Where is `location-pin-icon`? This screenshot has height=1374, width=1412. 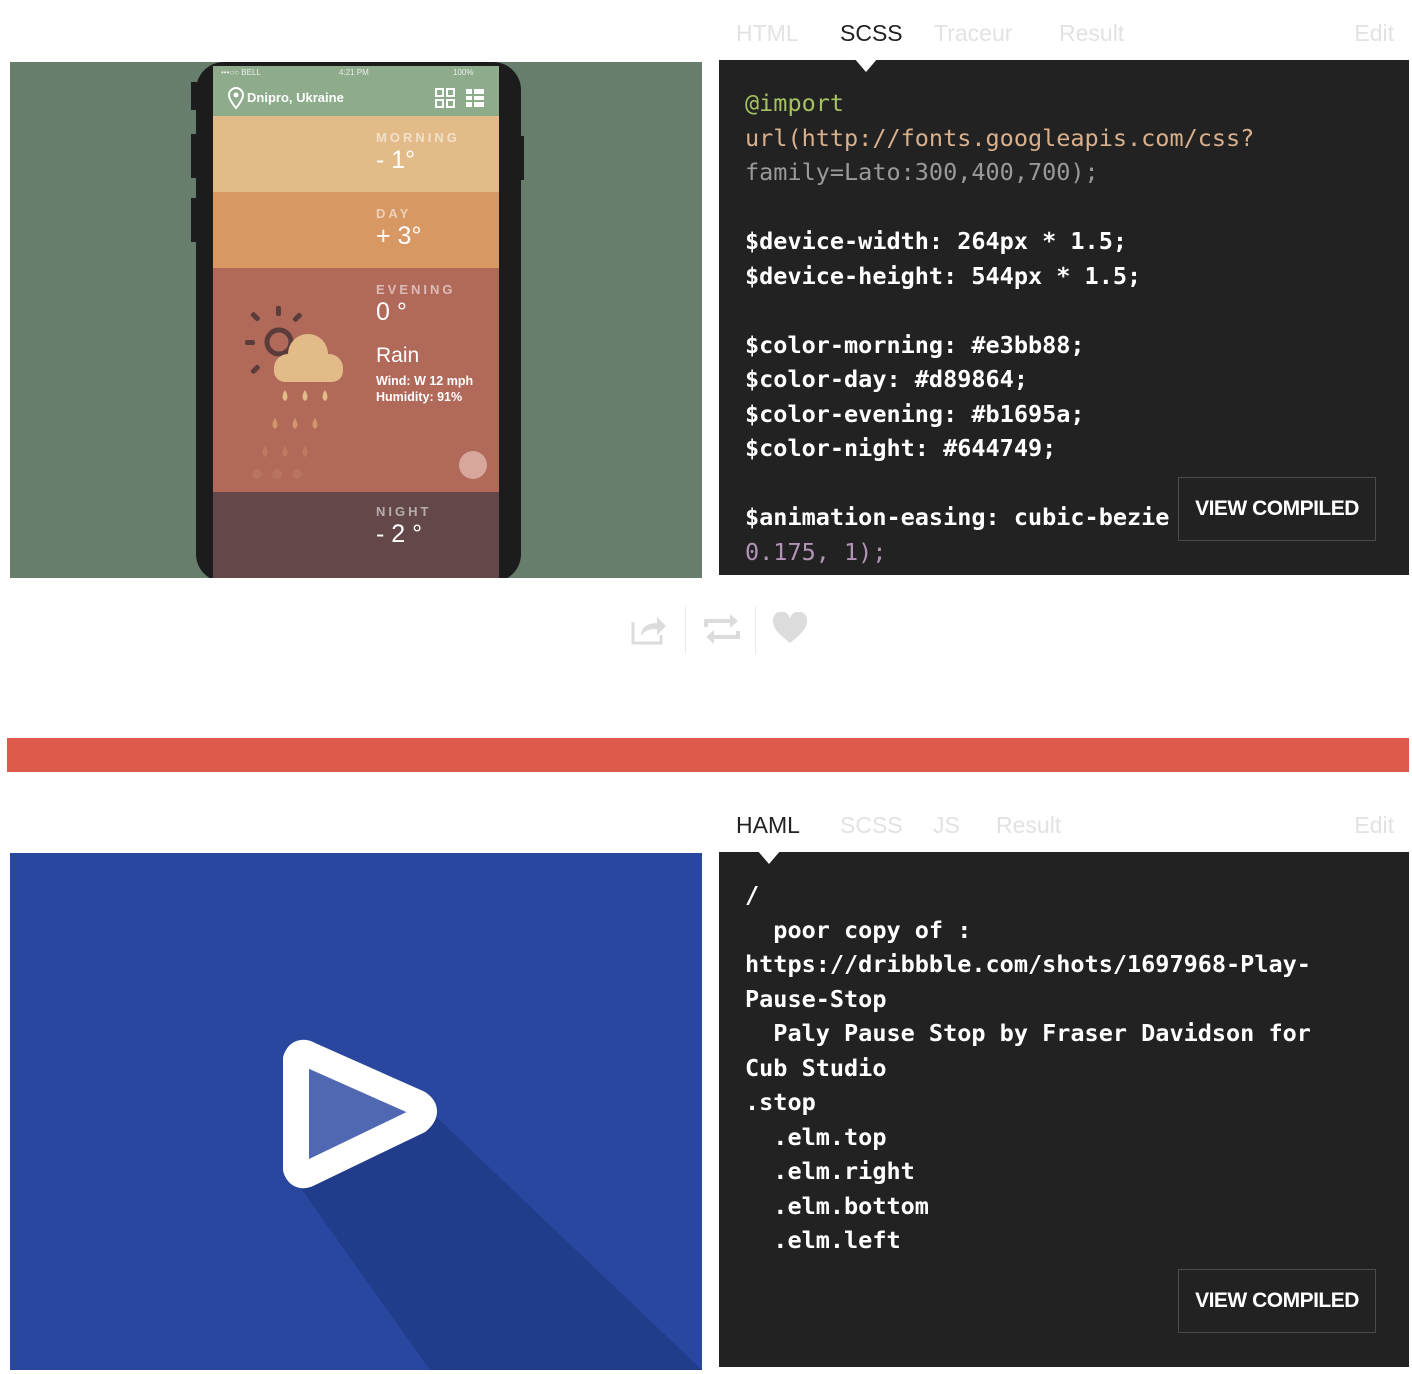 location-pin-icon is located at coordinates (236, 98).